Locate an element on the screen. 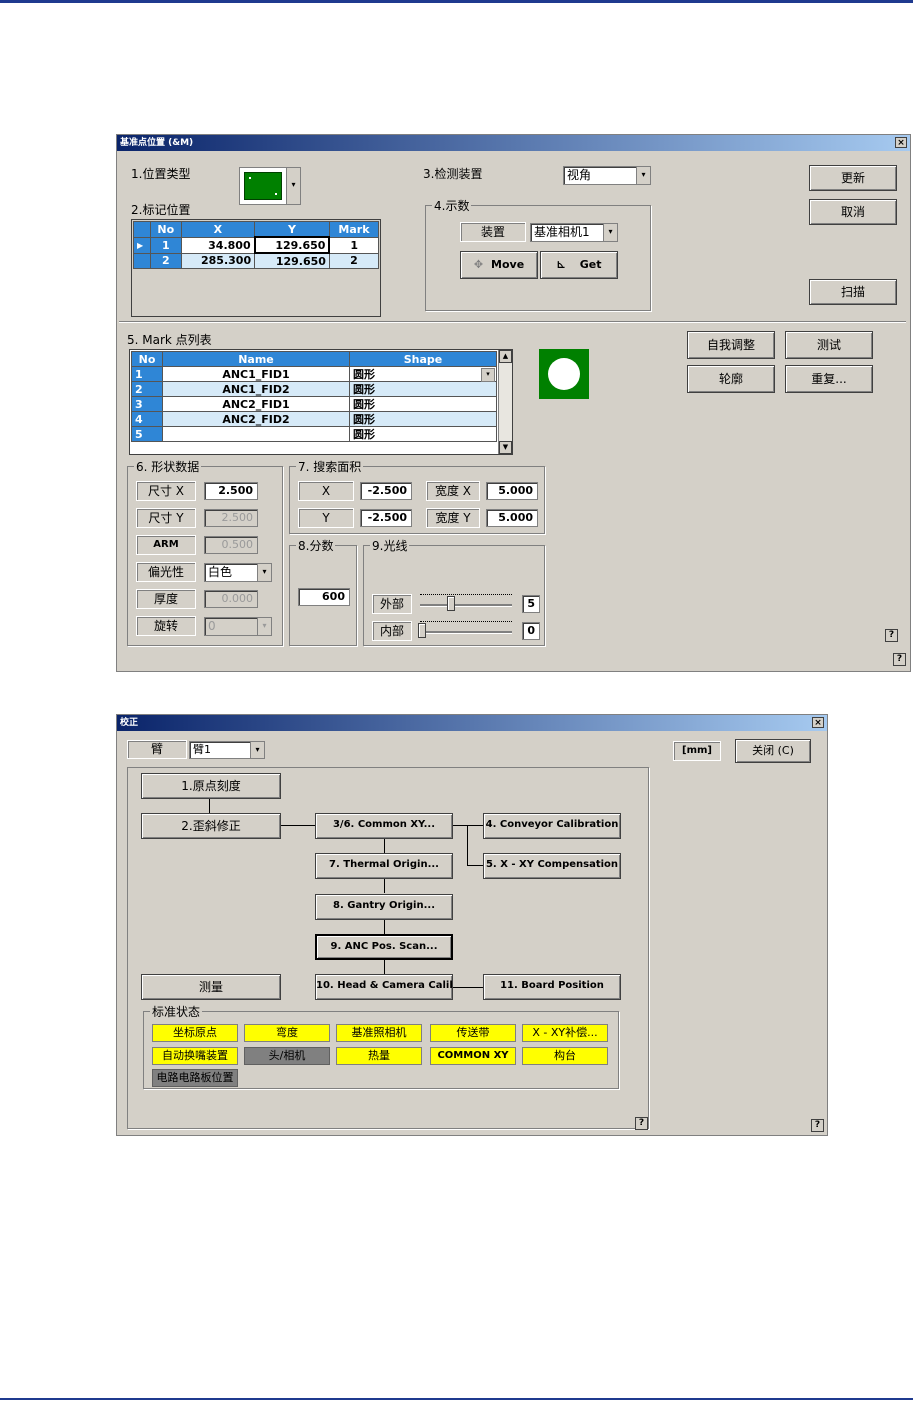 The image size is (913, 1402). table-row: 2 285.300 129.650 2 is located at coordinates (256, 260).